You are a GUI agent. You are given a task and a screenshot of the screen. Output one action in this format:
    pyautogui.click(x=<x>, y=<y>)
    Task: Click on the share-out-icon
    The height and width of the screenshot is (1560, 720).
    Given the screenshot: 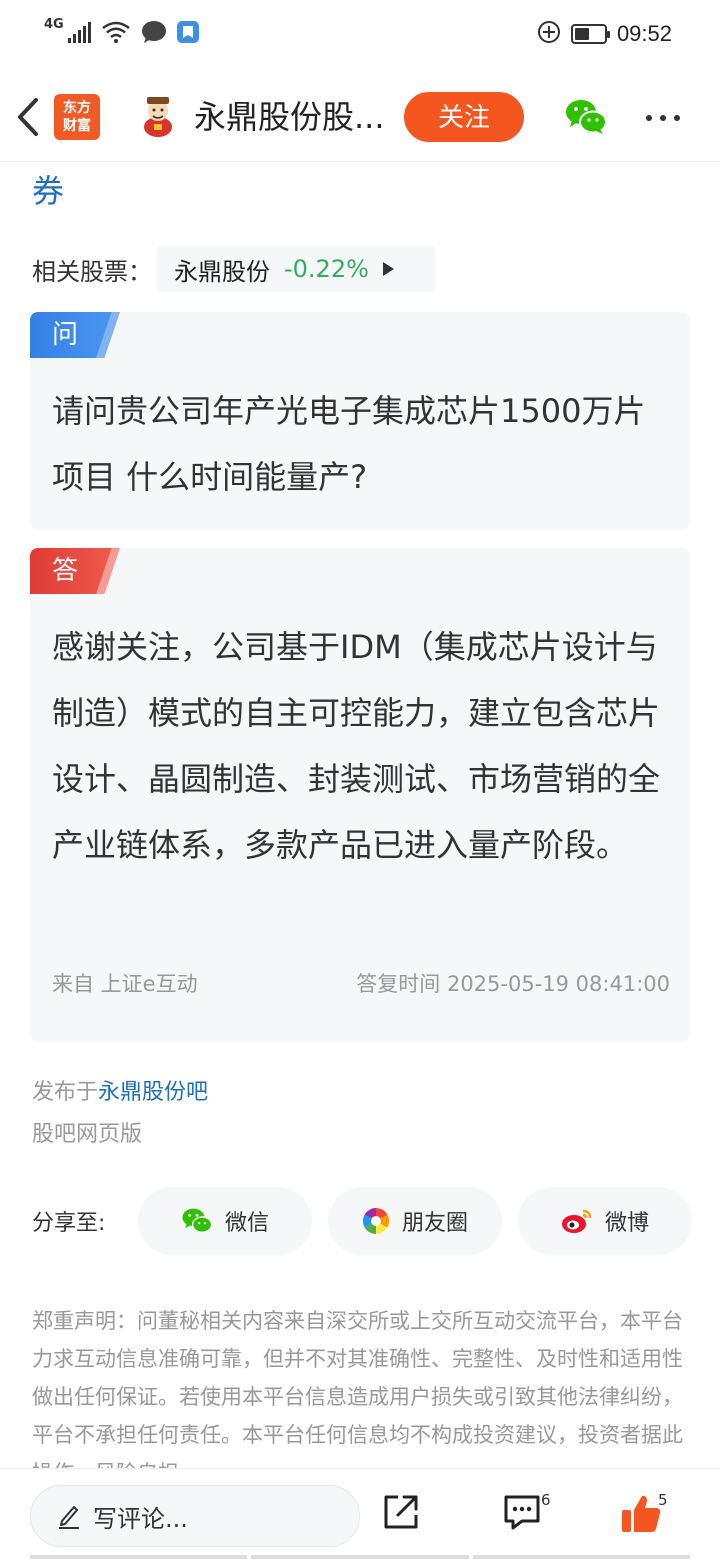 What is the action you would take?
    pyautogui.click(x=401, y=1512)
    